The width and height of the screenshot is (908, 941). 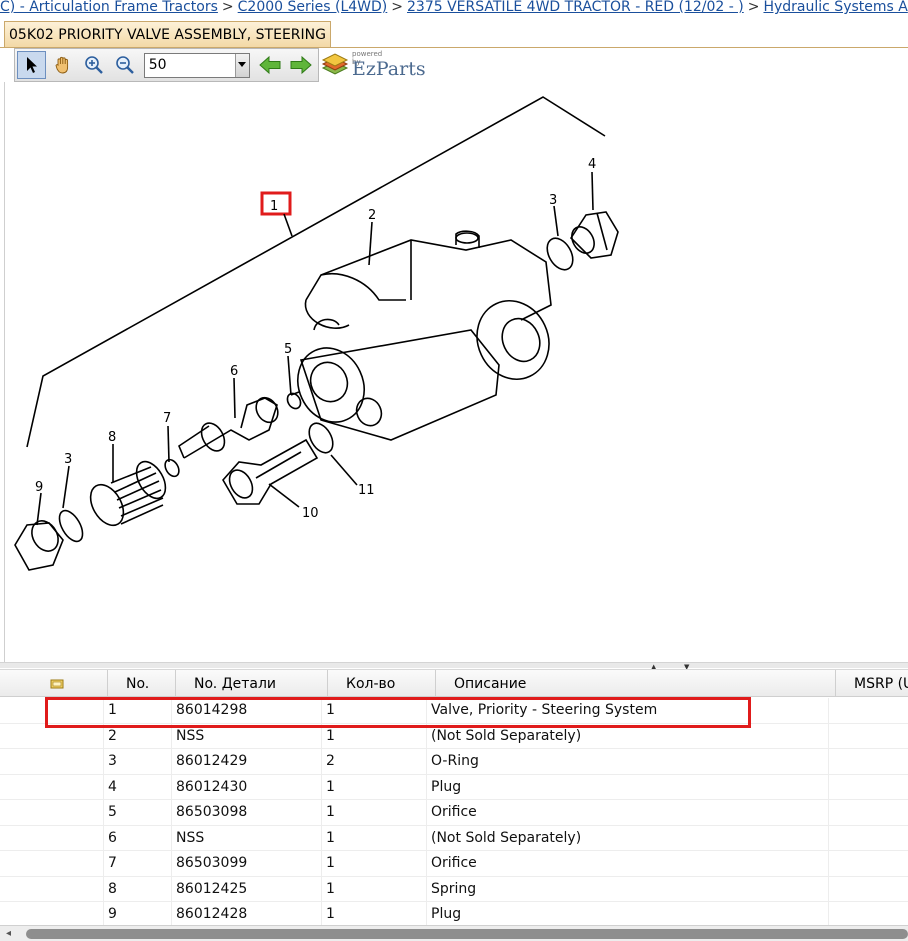 I want to click on row-no: 5, so click(x=138, y=812).